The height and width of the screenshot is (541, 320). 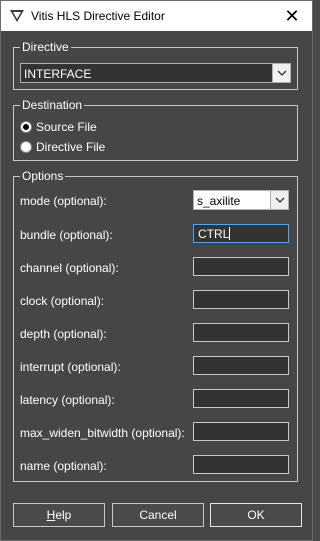 What do you see at coordinates (66, 127) in the screenshot?
I see `source-file-label: Source File` at bounding box center [66, 127].